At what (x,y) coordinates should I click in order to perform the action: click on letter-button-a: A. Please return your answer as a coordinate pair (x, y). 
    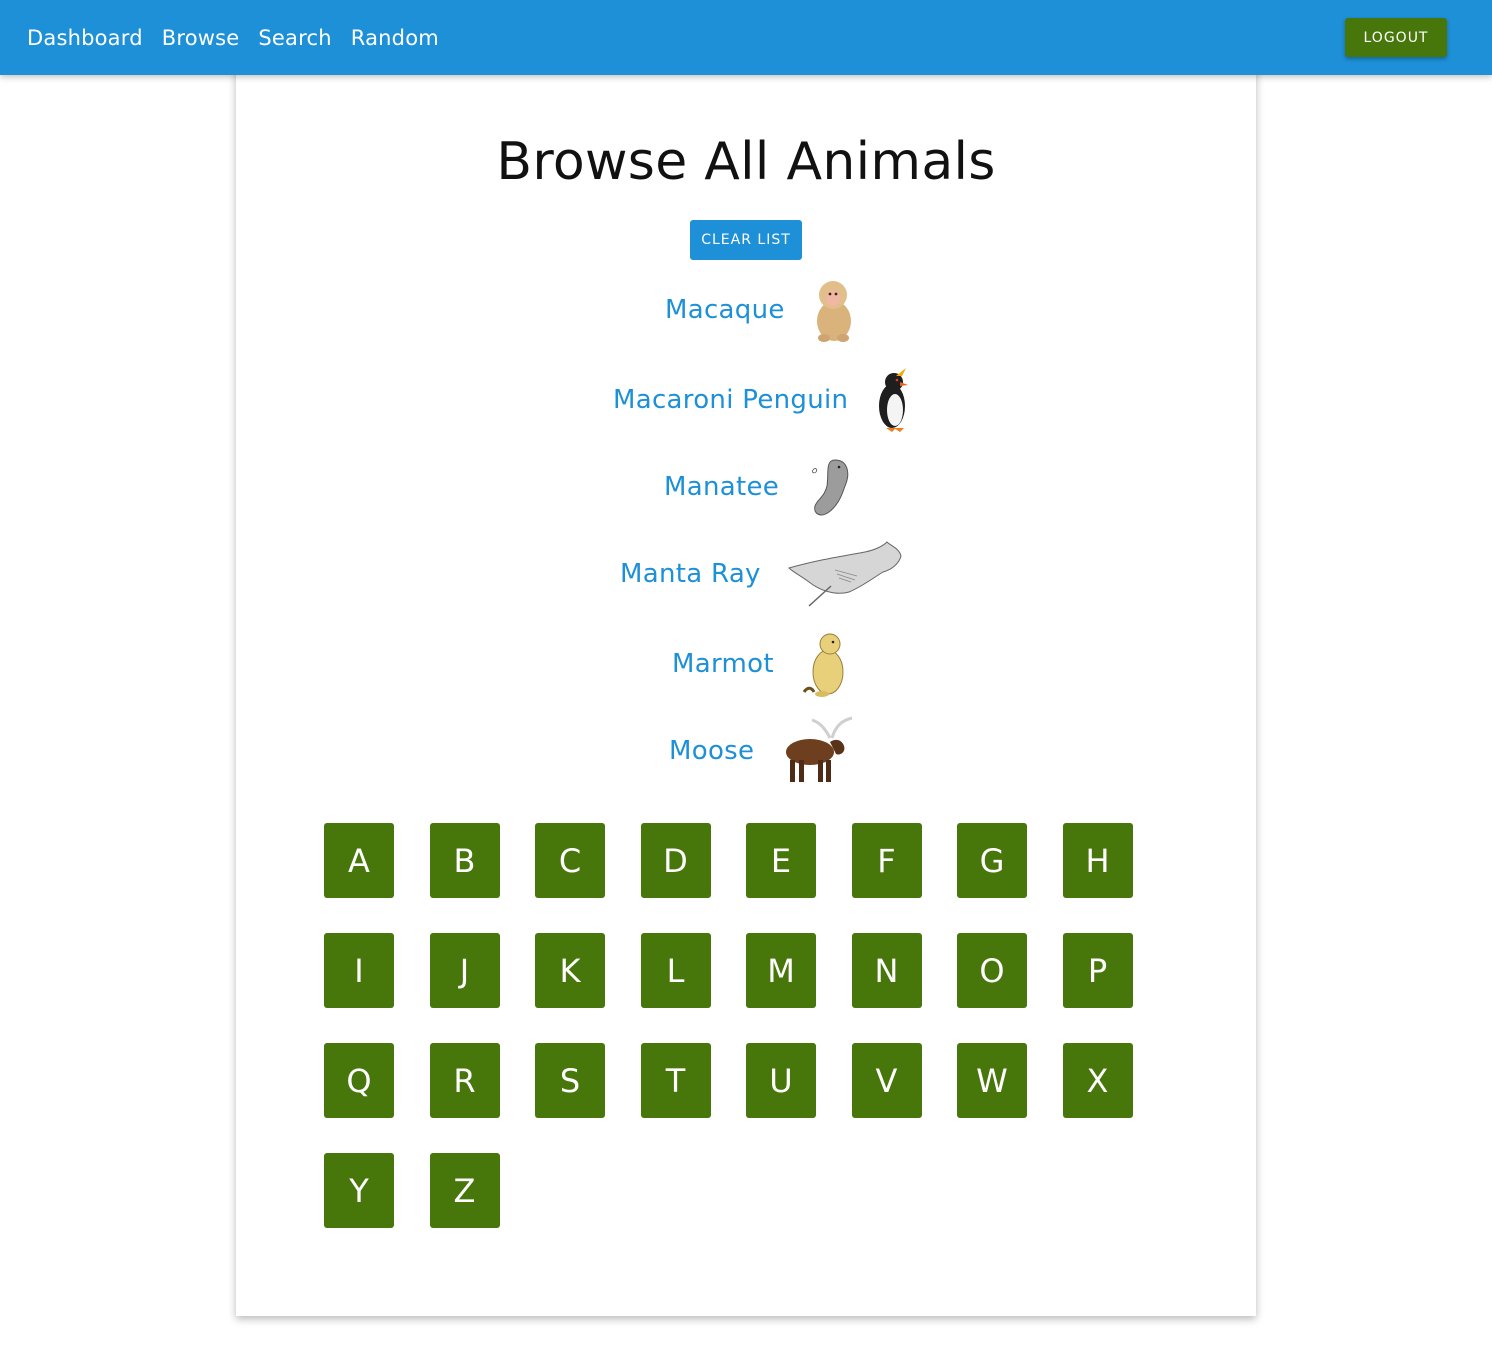
    Looking at the image, I should click on (359, 860).